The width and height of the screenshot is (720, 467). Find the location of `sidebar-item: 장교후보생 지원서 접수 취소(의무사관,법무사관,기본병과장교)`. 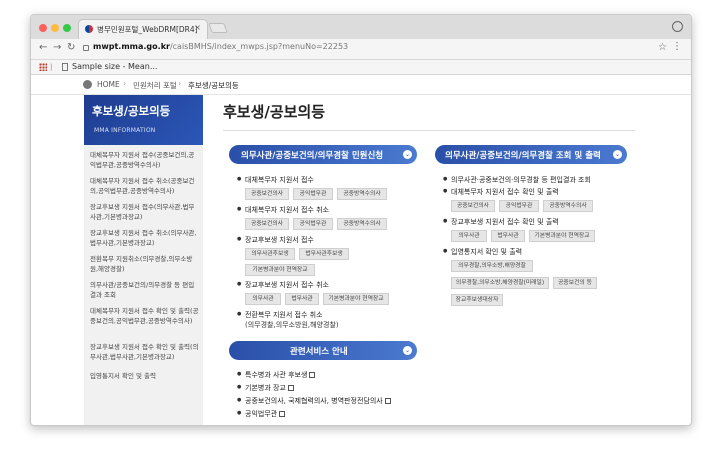

sidebar-item: 장교후보생 지원서 접수 취소(의무사관,법무사관,기본병과장교) is located at coordinates (145, 238).